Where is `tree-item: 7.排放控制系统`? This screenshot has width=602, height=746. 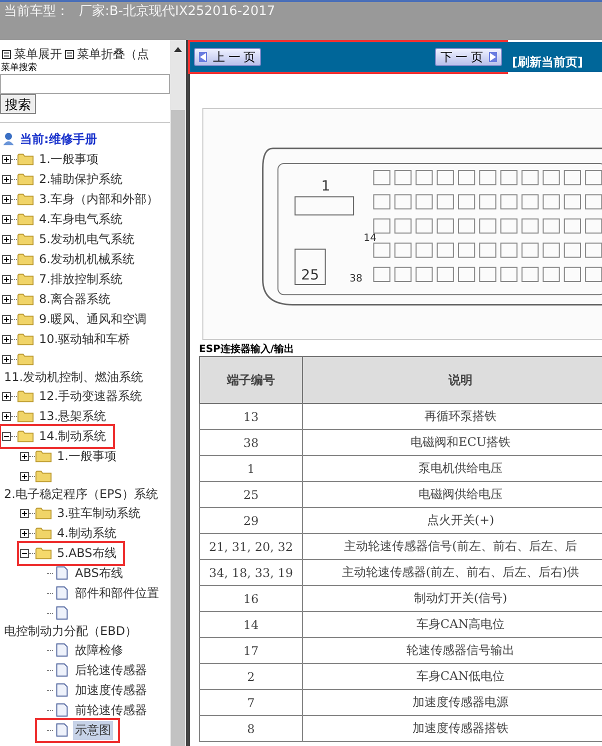
tree-item: 7.排放控制系统 is located at coordinates (80, 279).